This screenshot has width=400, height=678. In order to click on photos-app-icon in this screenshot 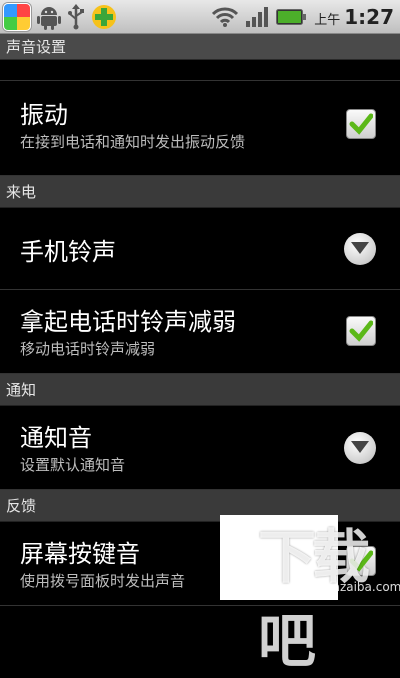, I will do `click(17, 16)`.